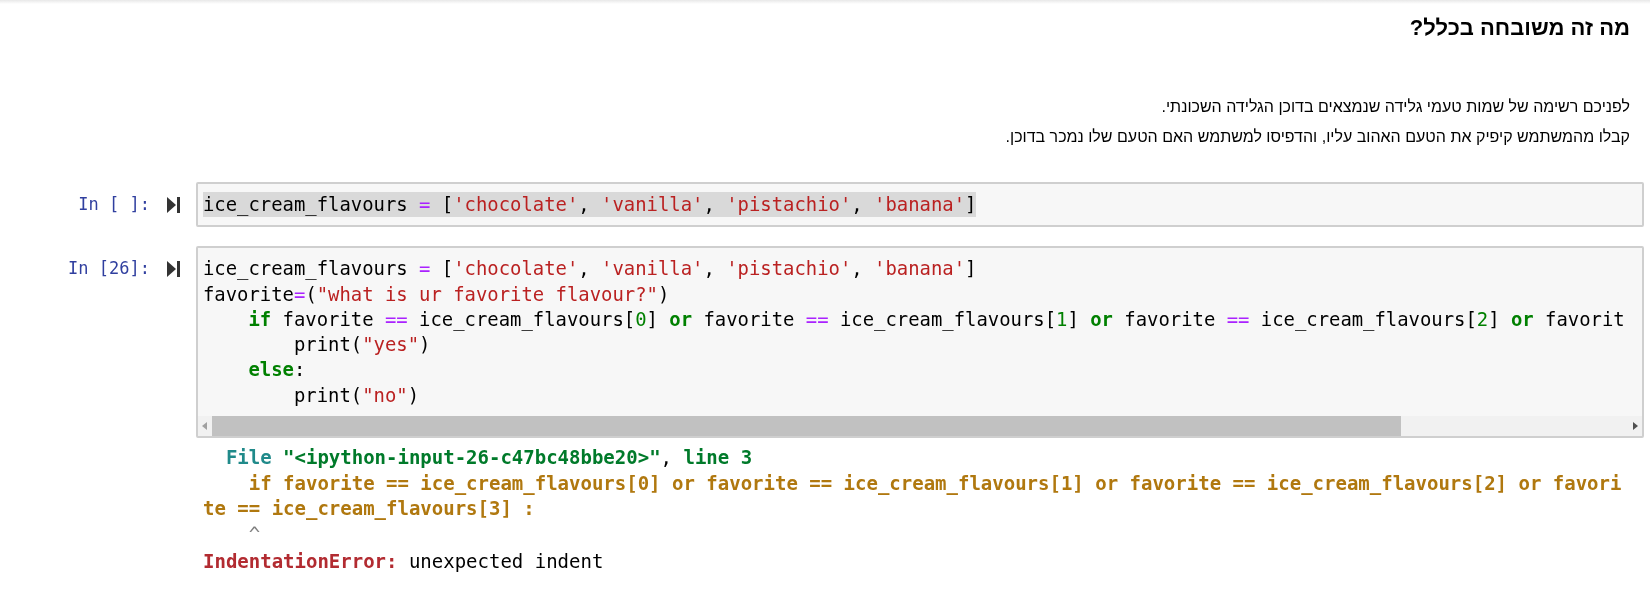 This screenshot has width=1650, height=613. What do you see at coordinates (369, 509) in the screenshot?
I see `traceback-line: te == ice_cream_flavours[3] :` at bounding box center [369, 509].